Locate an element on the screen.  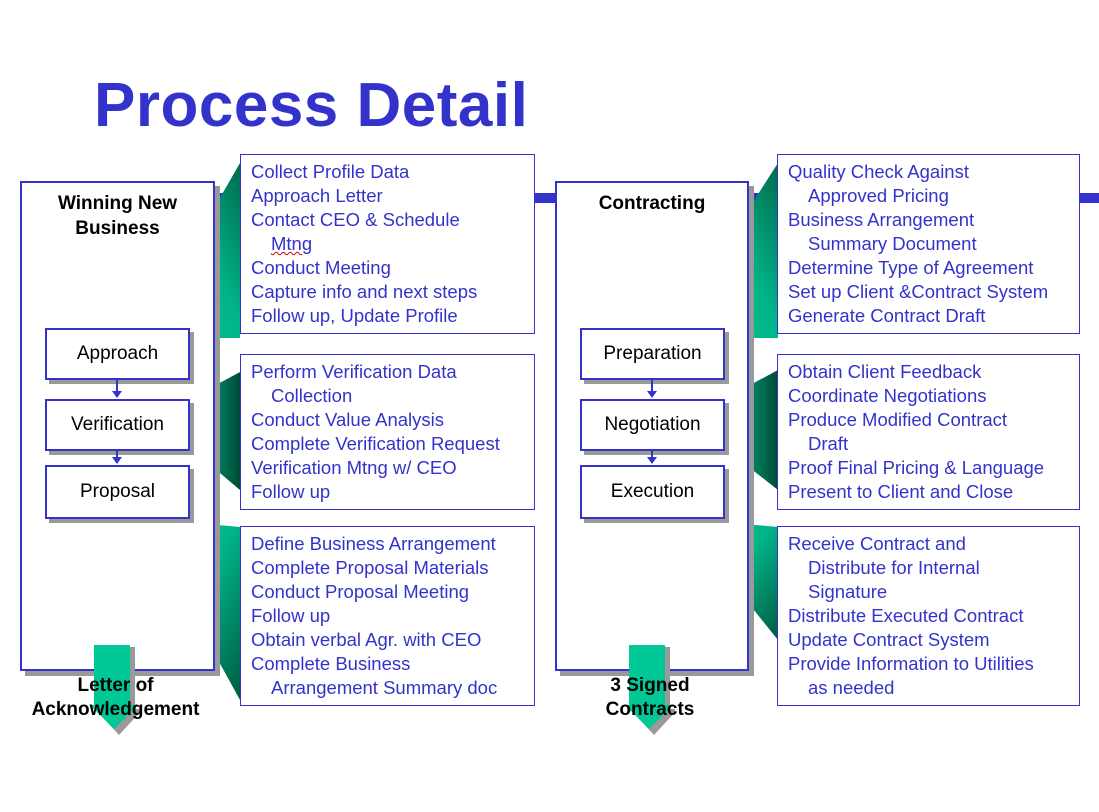
detail-item: Distribute for Internal is located at coordinates (928, 568).